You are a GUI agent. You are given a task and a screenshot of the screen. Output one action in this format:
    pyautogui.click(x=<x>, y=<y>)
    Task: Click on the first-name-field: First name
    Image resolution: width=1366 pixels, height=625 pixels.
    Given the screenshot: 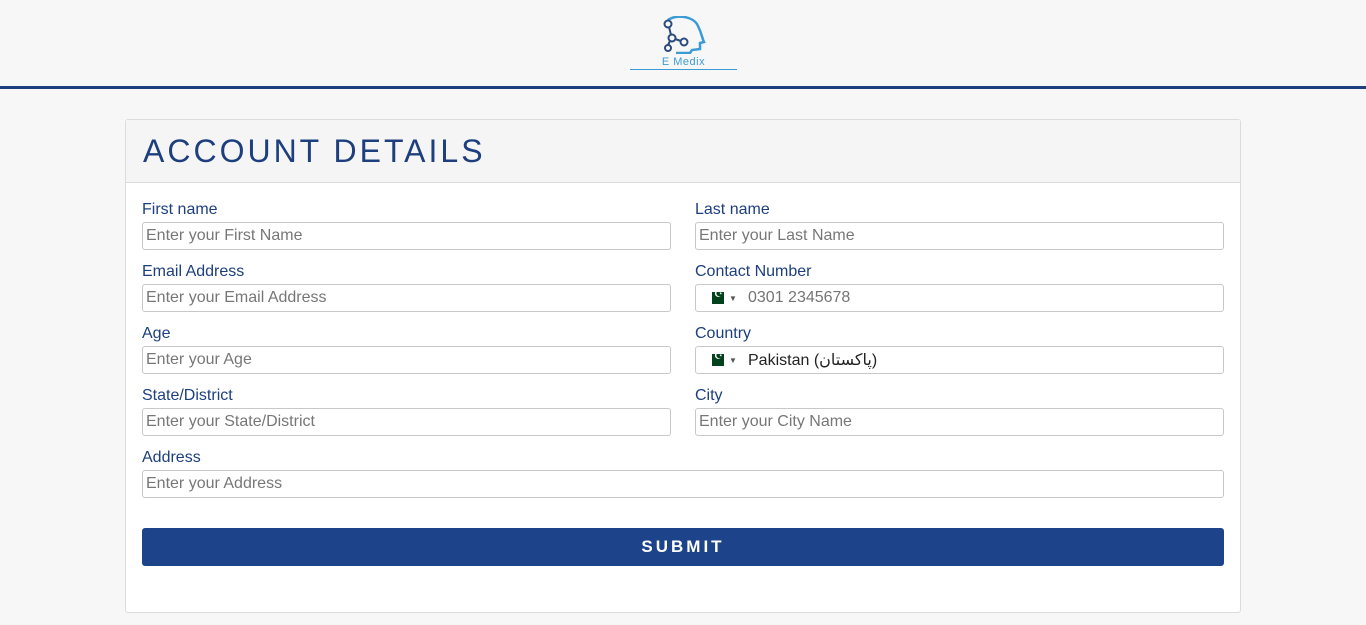 What is the action you would take?
    pyautogui.click(x=406, y=225)
    